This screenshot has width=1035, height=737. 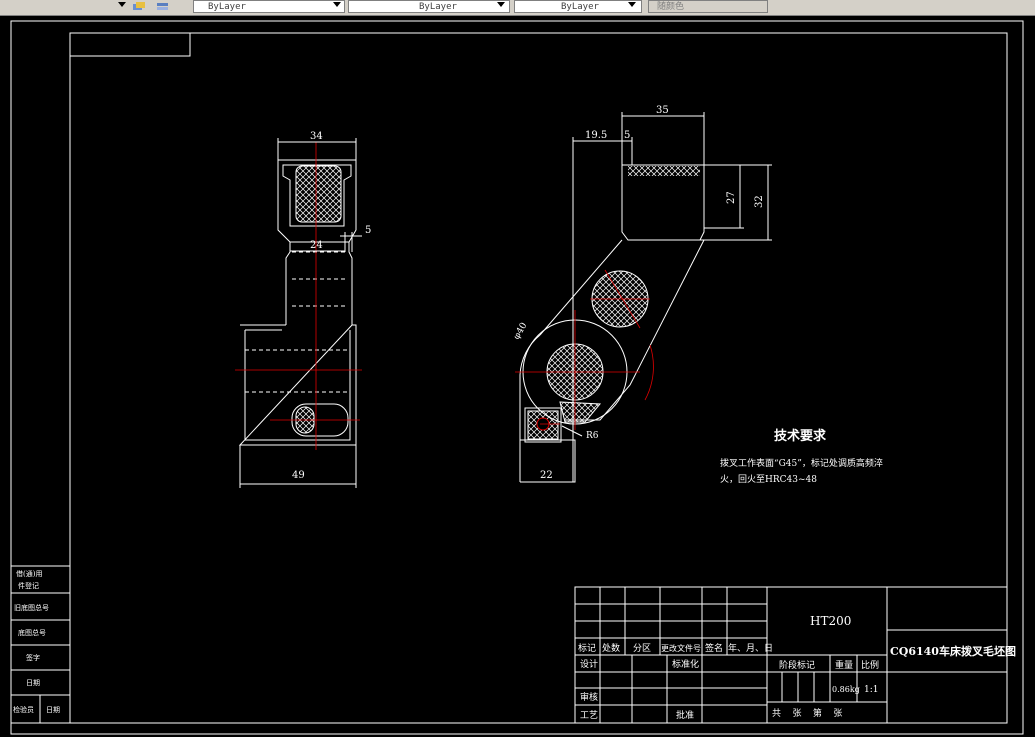 What do you see at coordinates (663, 202) in the screenshot?
I see `fork-head-outline` at bounding box center [663, 202].